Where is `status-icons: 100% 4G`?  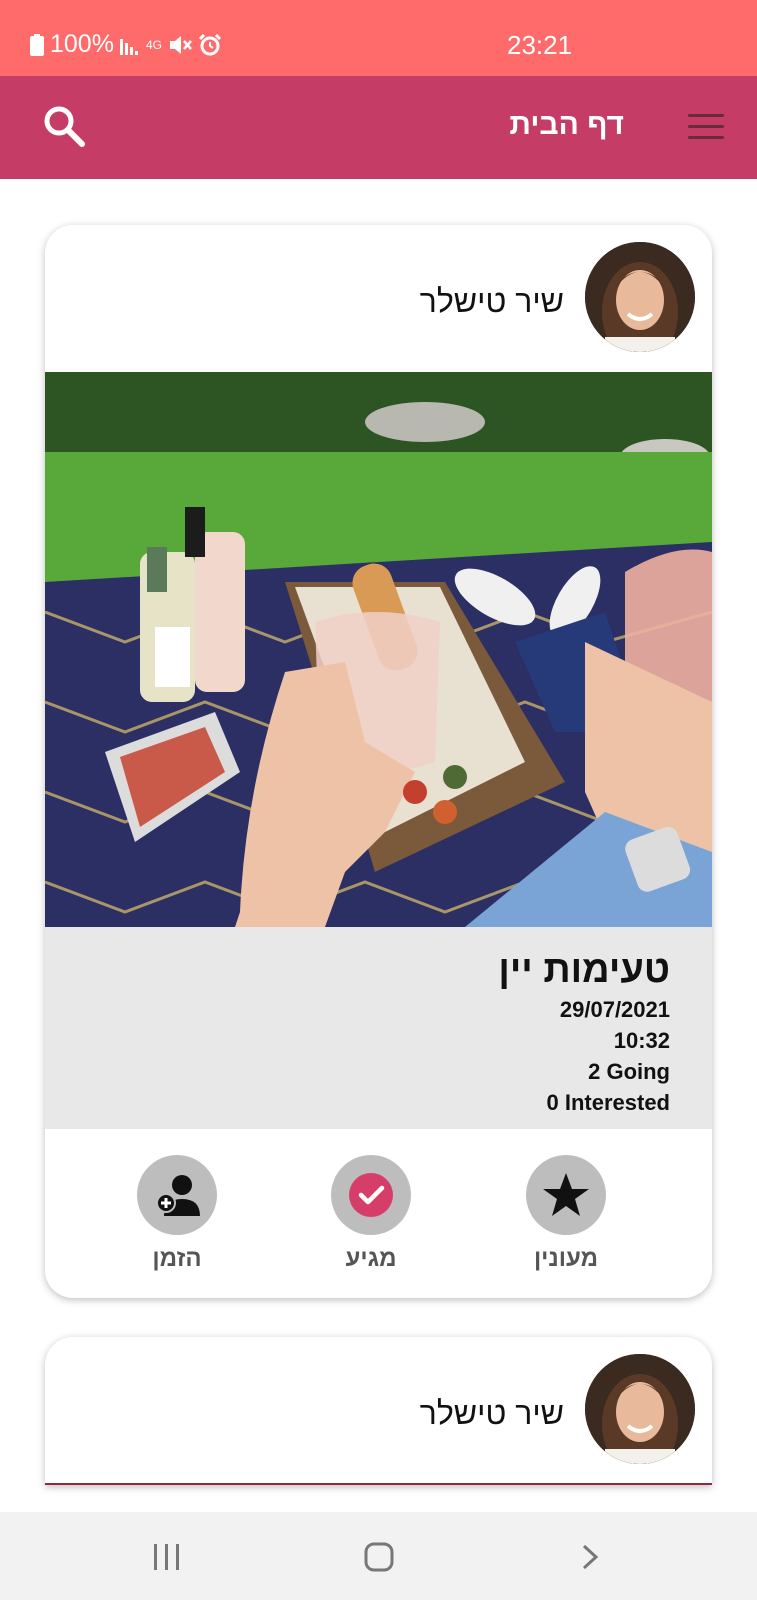
status-icons: 100% 4G is located at coordinates (126, 44).